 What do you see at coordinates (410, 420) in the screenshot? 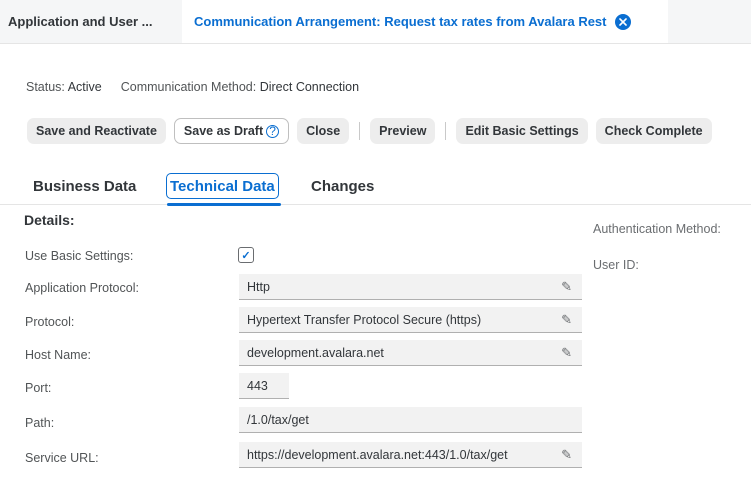
I see `path-field: /1.0/tax/get` at bounding box center [410, 420].